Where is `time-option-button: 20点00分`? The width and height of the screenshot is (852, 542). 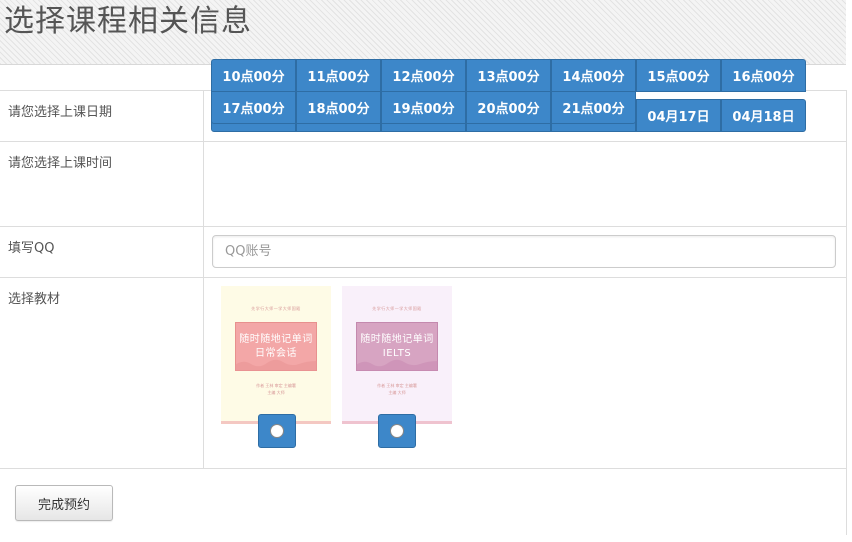
time-option-button: 20点00分 is located at coordinates (508, 107).